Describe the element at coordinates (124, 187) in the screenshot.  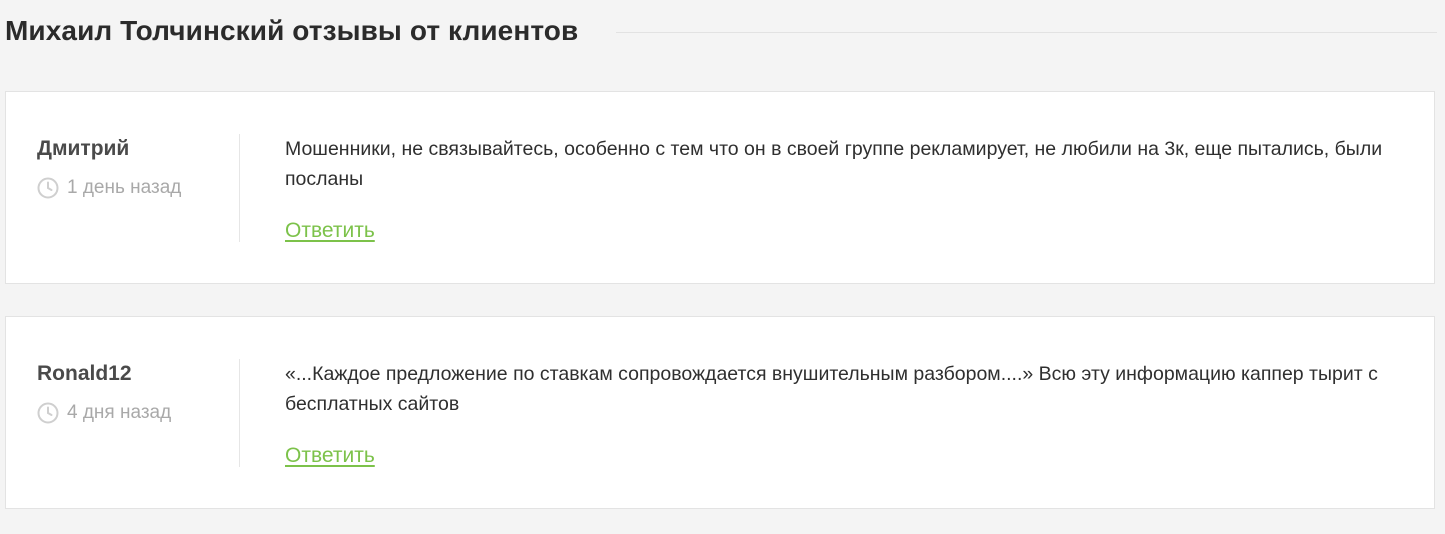
I see `review-date-text: 1 день назад` at that location.